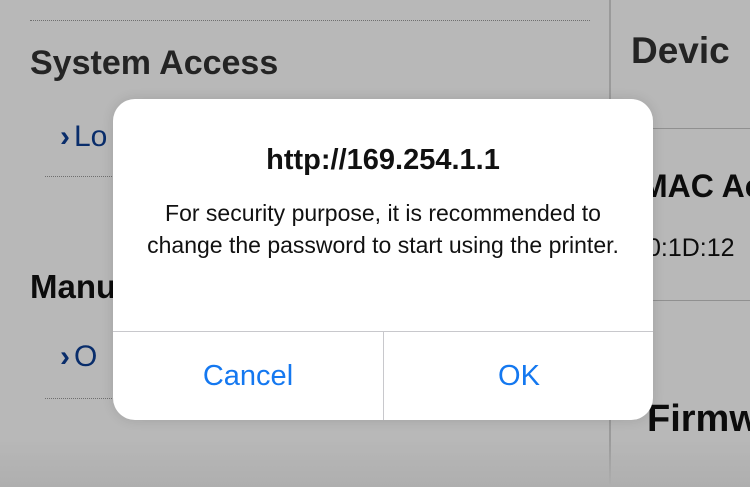 Image resolution: width=750 pixels, height=487 pixels. Describe the element at coordinates (518, 376) in the screenshot. I see `ok-button: OK` at that location.